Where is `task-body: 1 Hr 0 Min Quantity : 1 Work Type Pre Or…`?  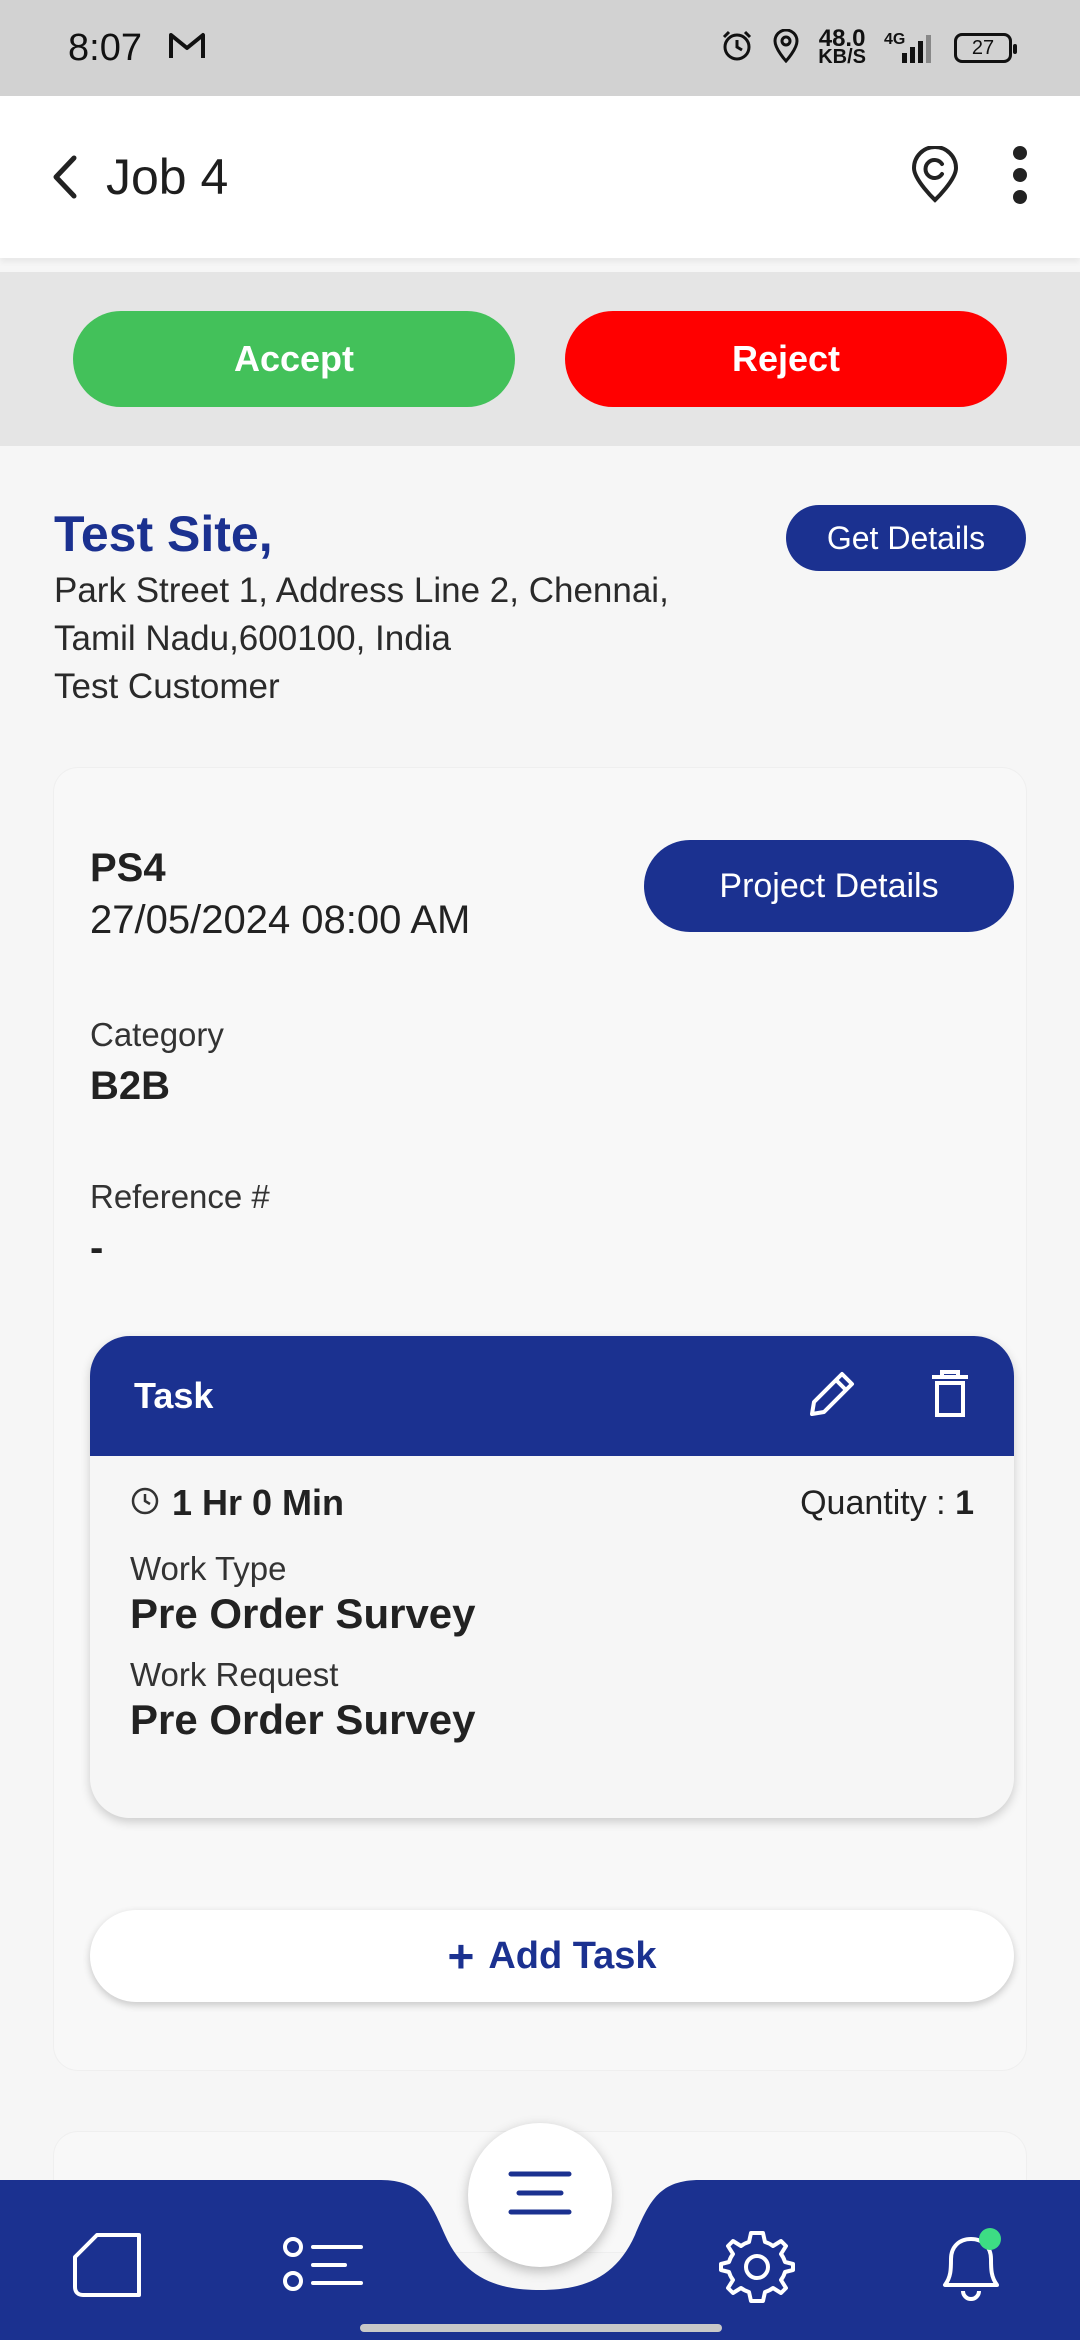
task-body: 1 Hr 0 Min Quantity : 1 Work Type Pre Or… is located at coordinates (552, 1613).